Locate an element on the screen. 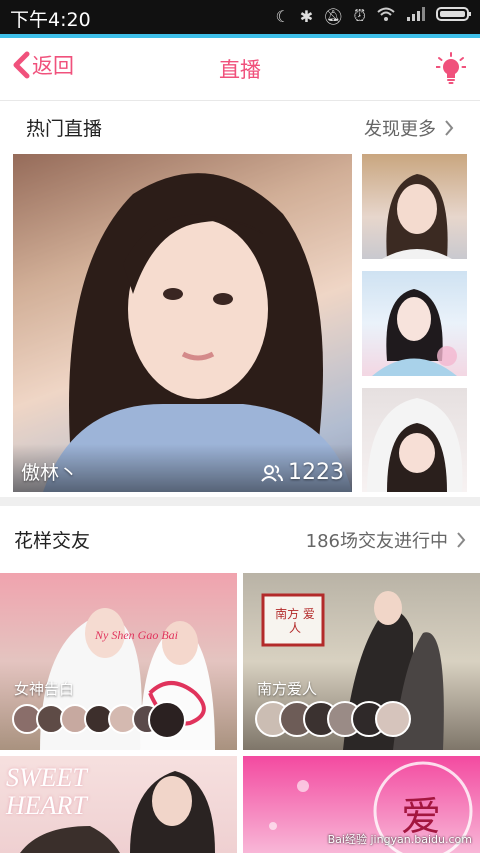  room-poster-text-3: SWEET HEART is located at coordinates (46, 791).